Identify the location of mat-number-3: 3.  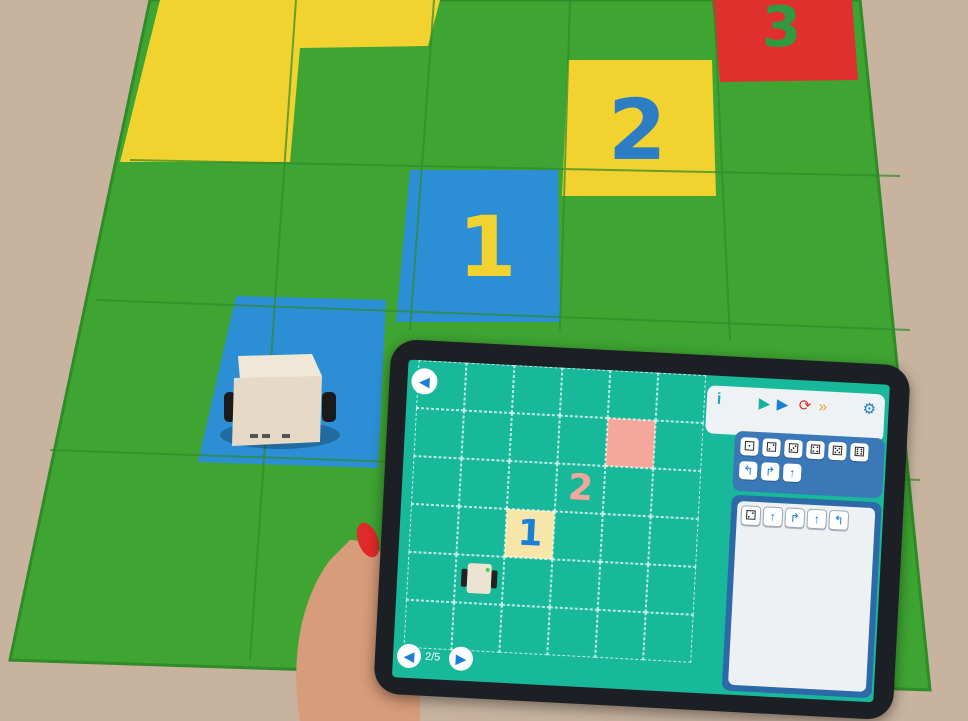
(781, 30).